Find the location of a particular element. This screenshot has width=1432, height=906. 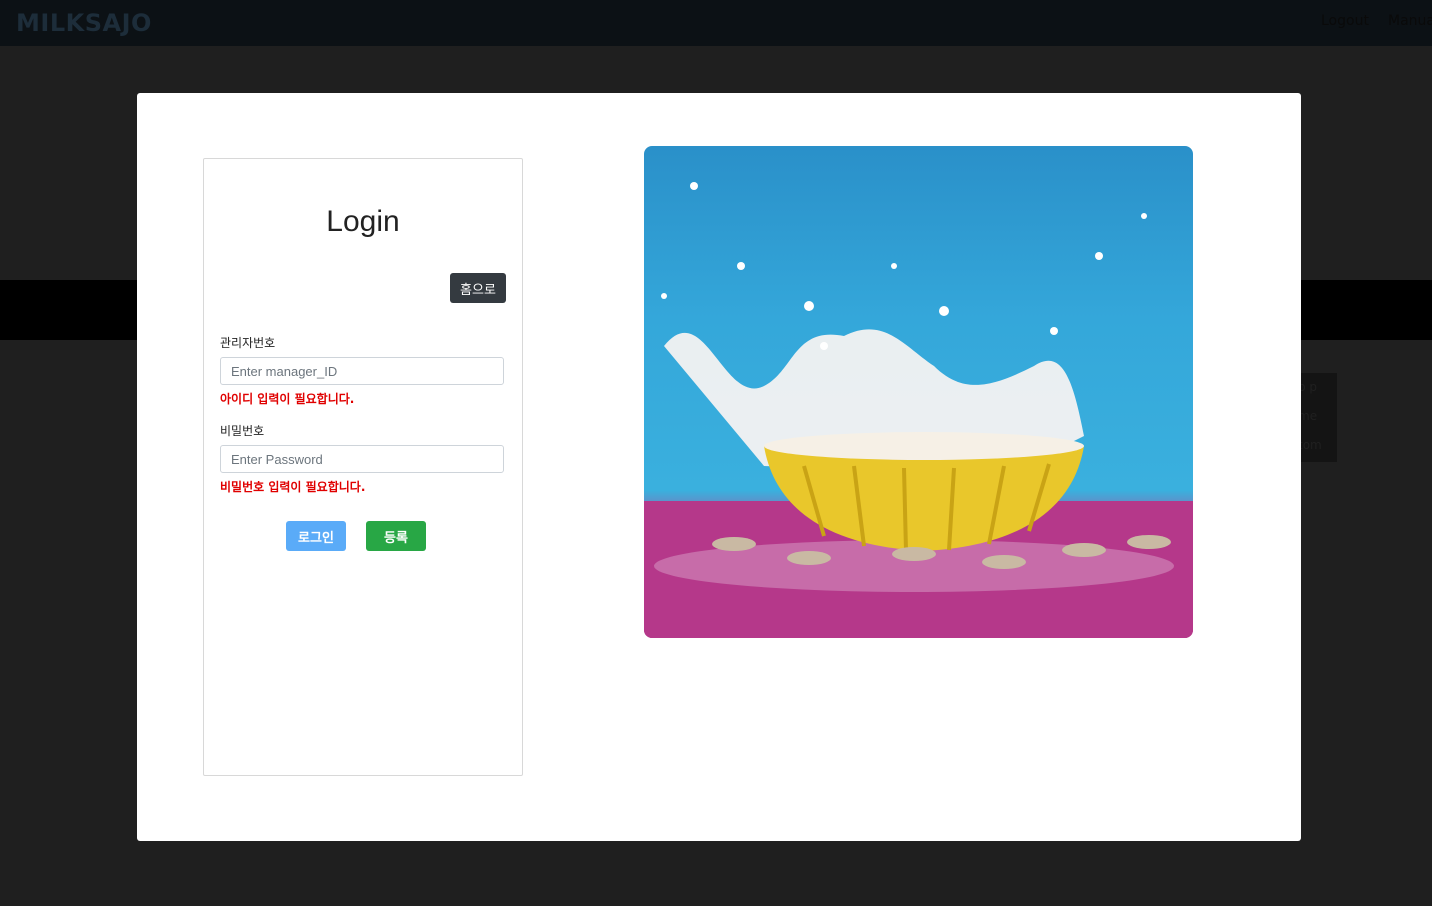

register-button: 등록 is located at coordinates (396, 536).